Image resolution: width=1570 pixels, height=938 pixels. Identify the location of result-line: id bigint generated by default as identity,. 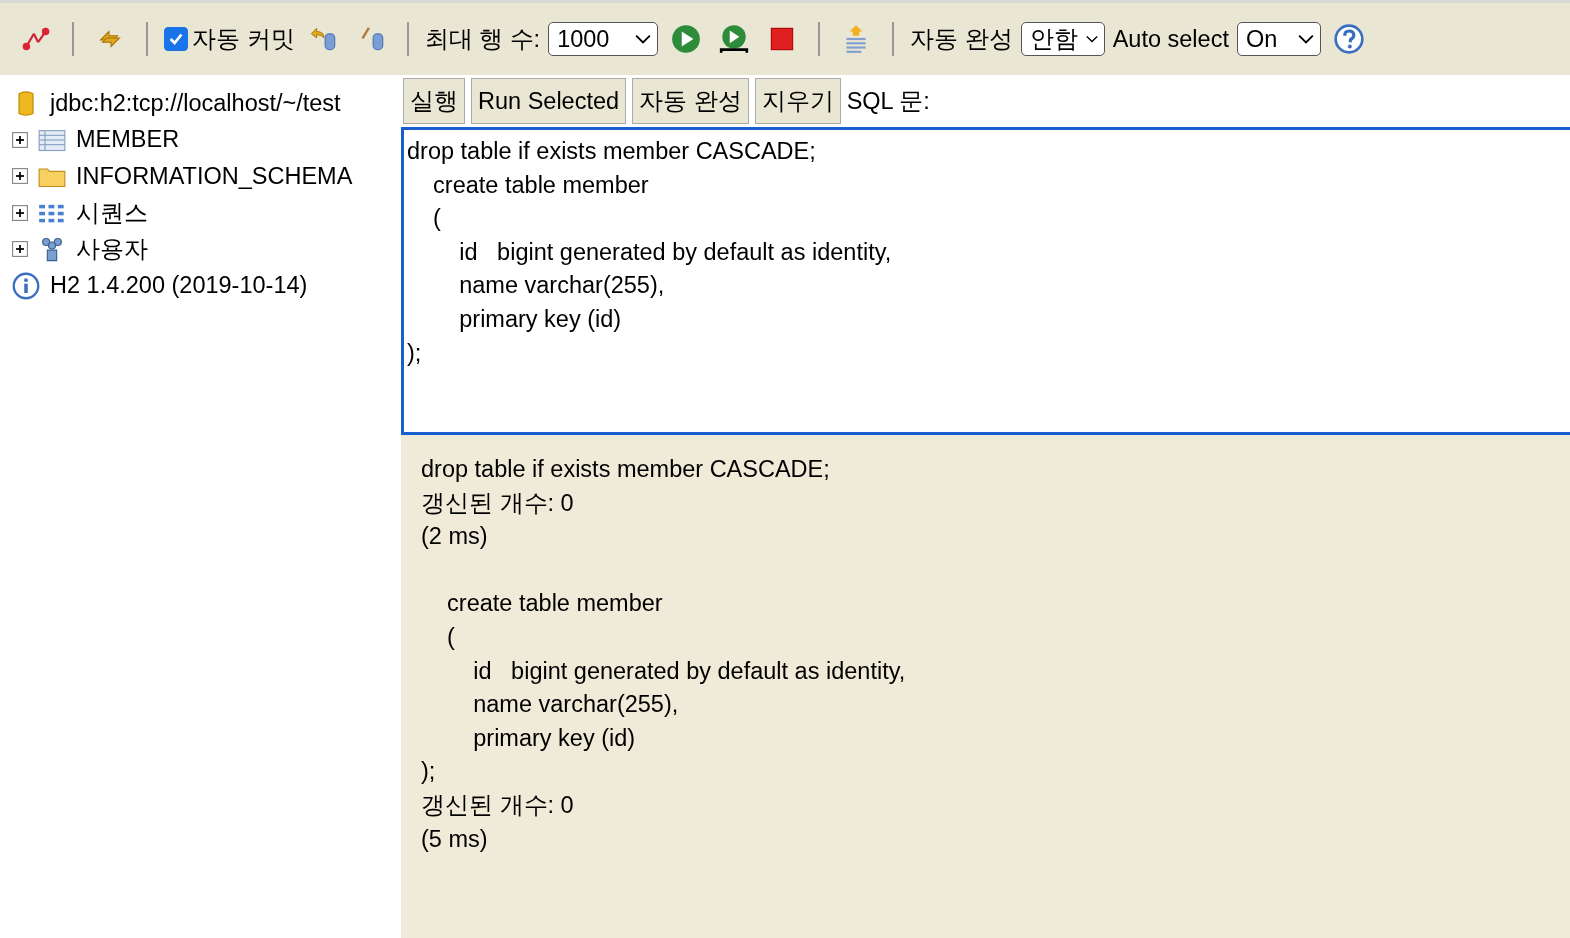
(689, 671).